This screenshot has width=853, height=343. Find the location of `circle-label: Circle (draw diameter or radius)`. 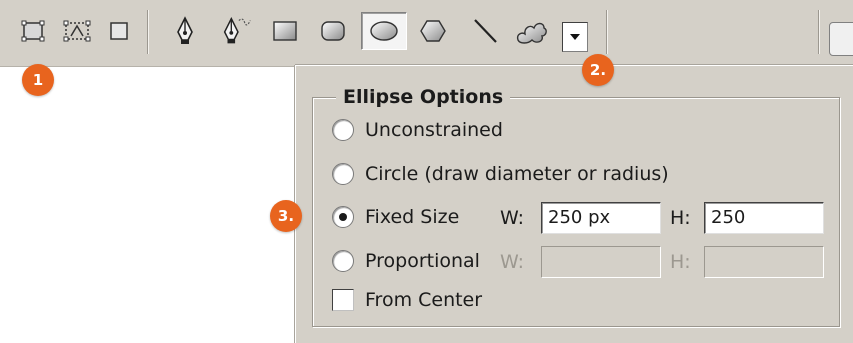

circle-label: Circle (draw diameter or radius) is located at coordinates (517, 174).